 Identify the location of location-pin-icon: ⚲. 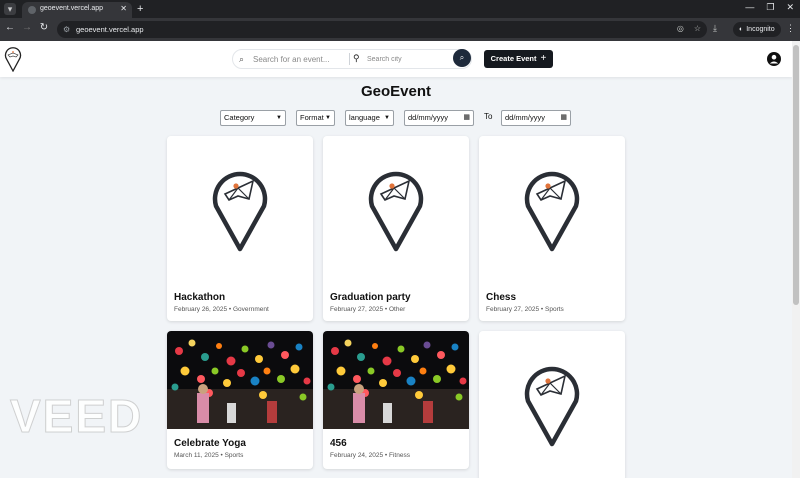
(356, 58).